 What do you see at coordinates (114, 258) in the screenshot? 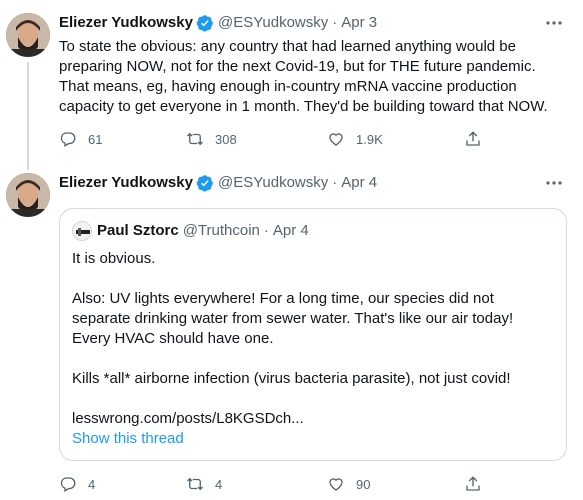
I see `quote-paragraph: It is obvious.` at bounding box center [114, 258].